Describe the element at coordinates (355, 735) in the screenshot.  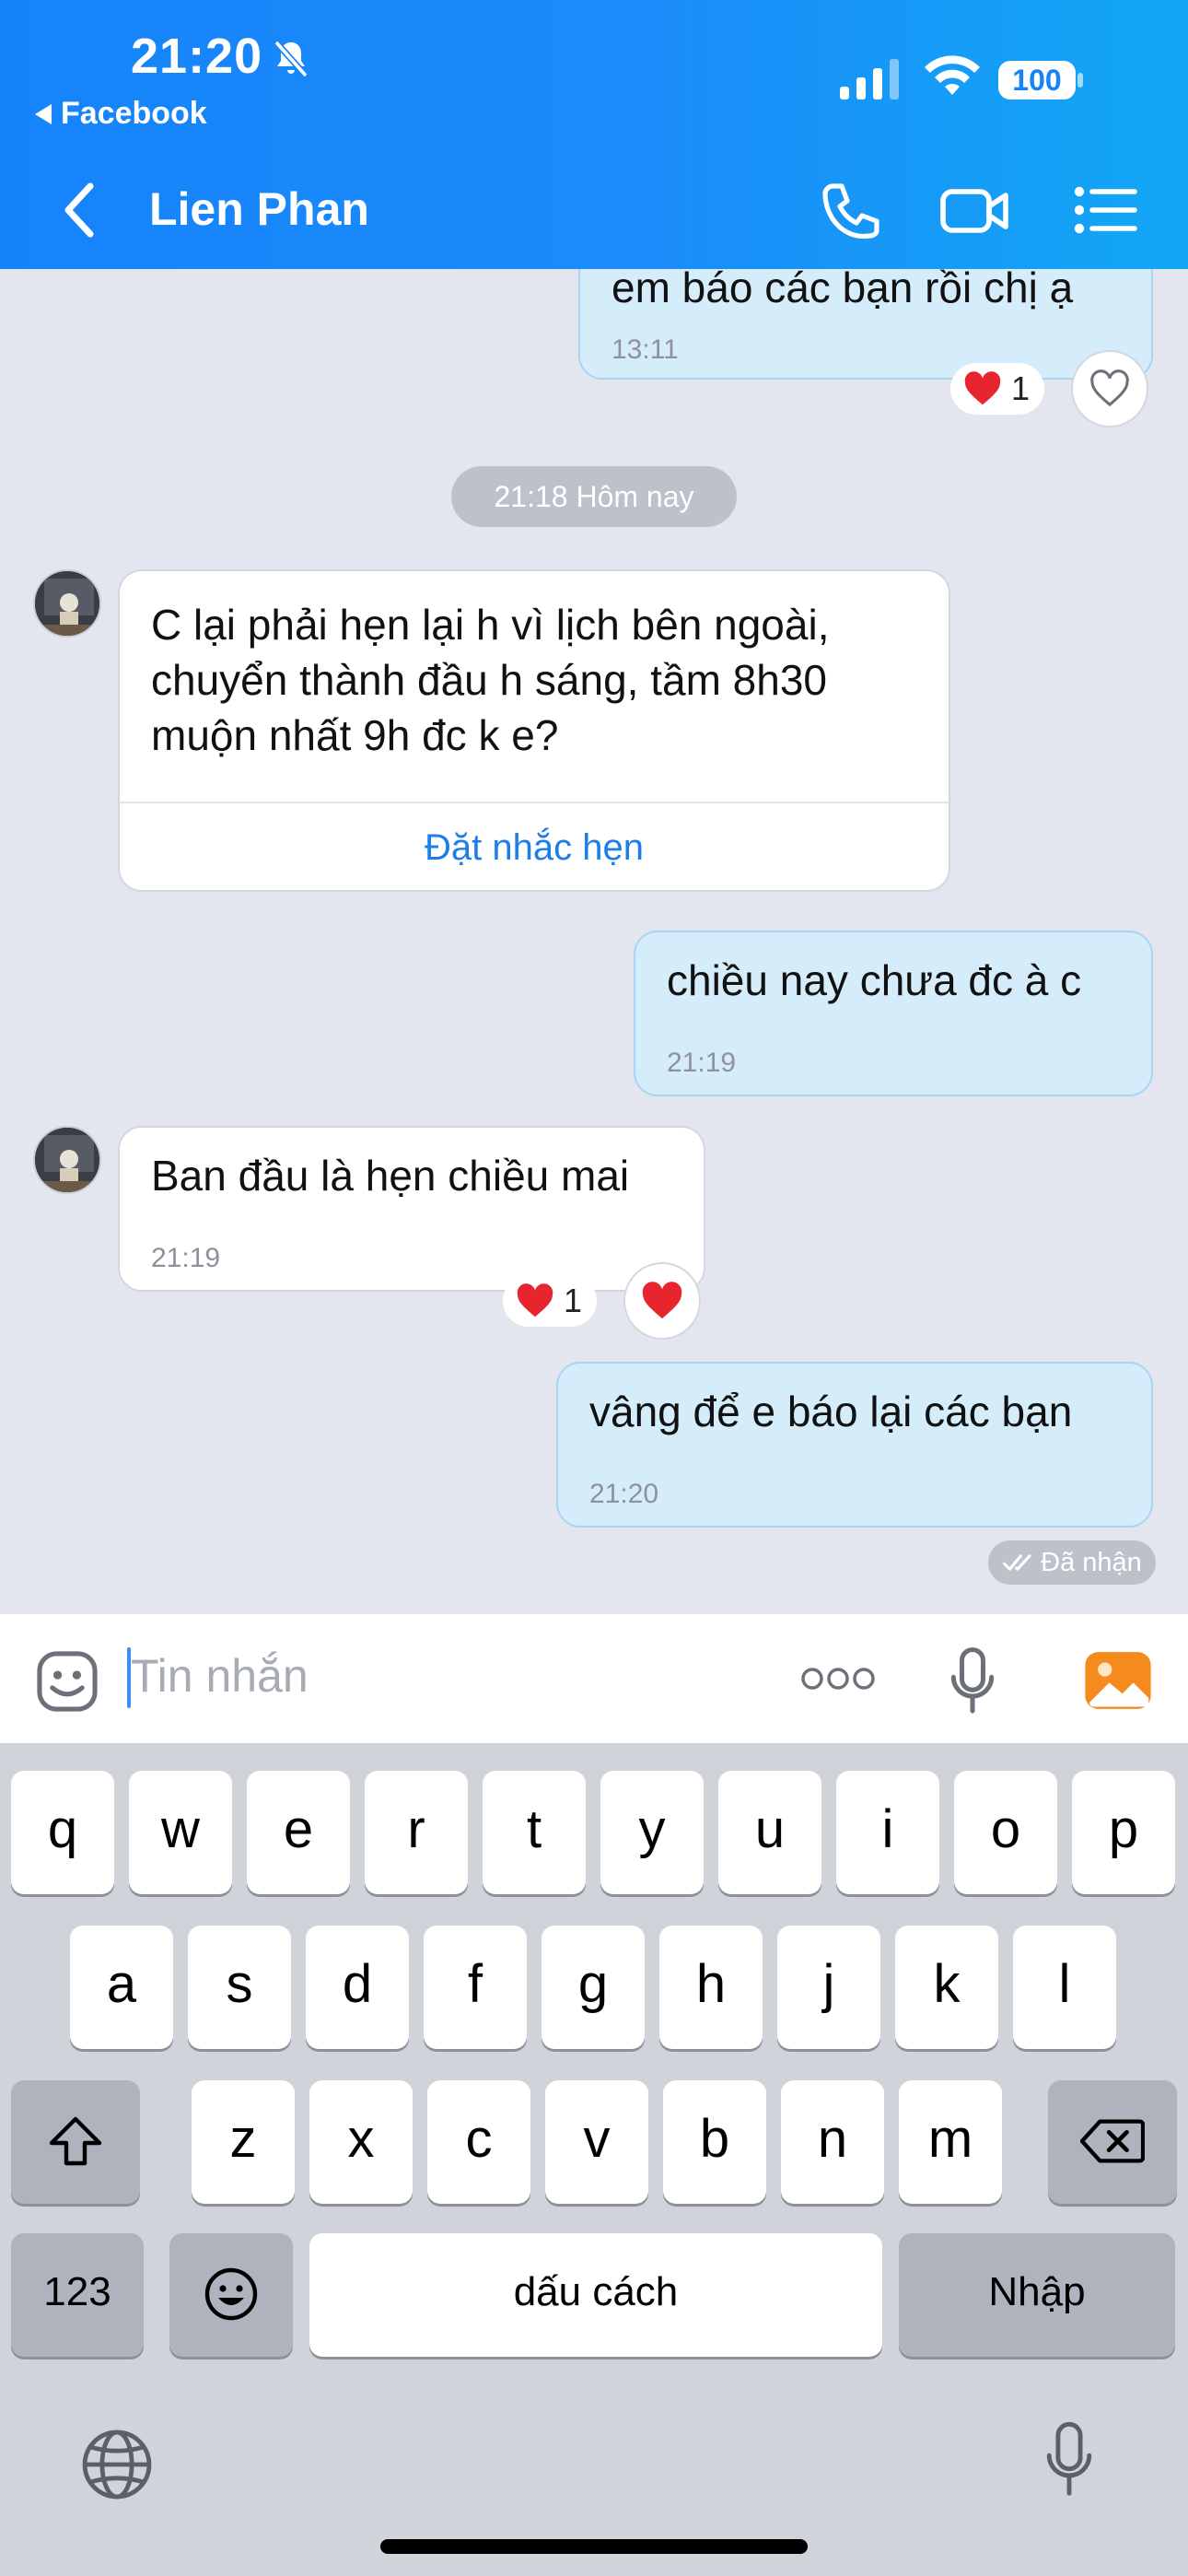
I see `message-line: muộn nhất 9h đc k e?` at that location.